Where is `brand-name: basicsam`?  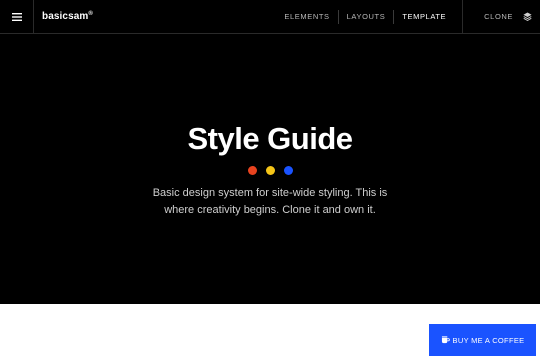 brand-name: basicsam is located at coordinates (65, 16).